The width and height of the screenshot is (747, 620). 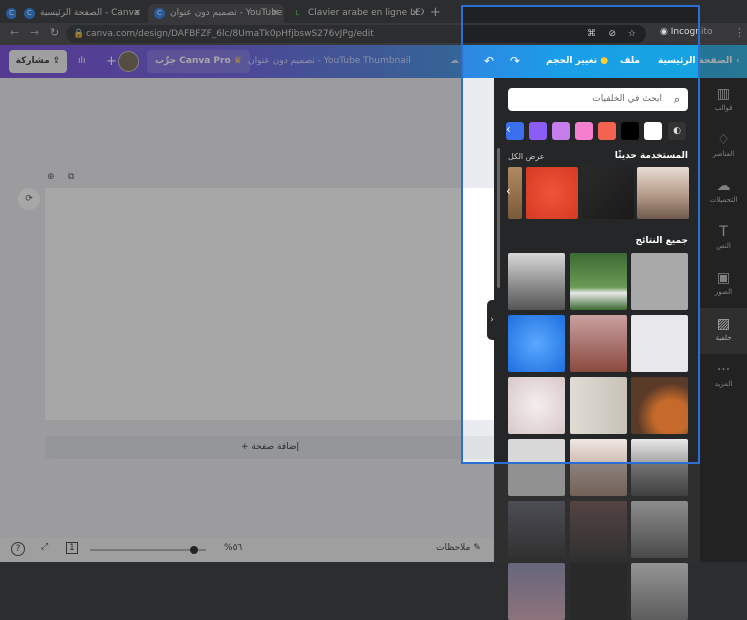 I want to click on zoom-slider-handle, so click(x=194, y=550).